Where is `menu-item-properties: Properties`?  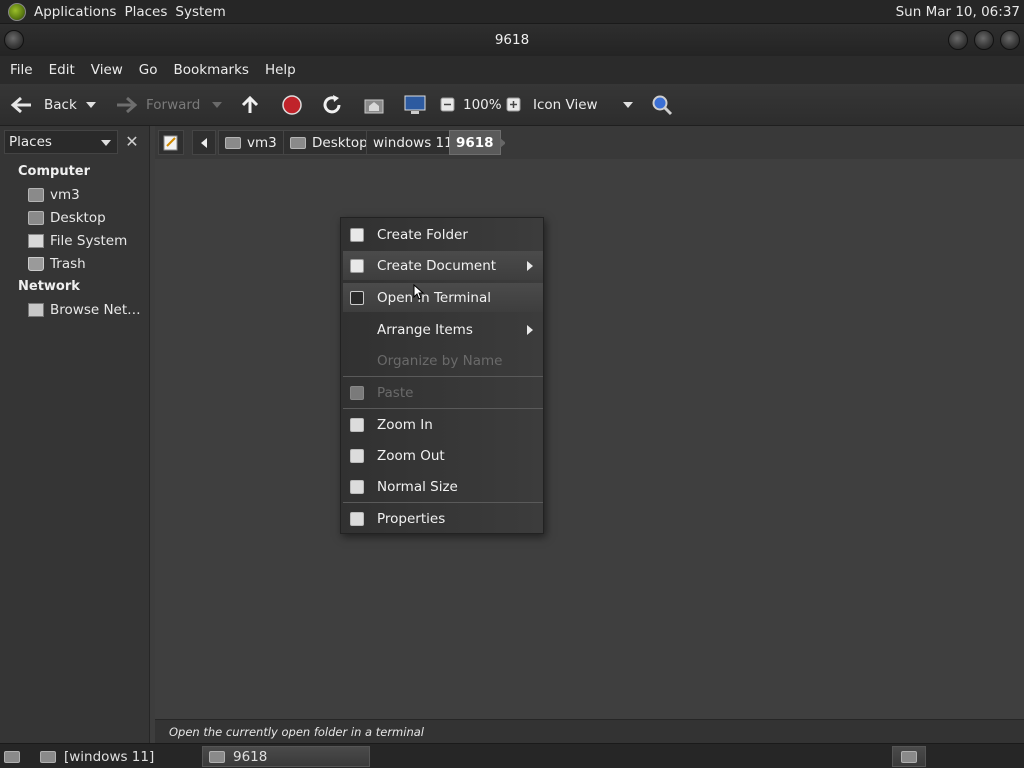 menu-item-properties: Properties is located at coordinates (443, 518).